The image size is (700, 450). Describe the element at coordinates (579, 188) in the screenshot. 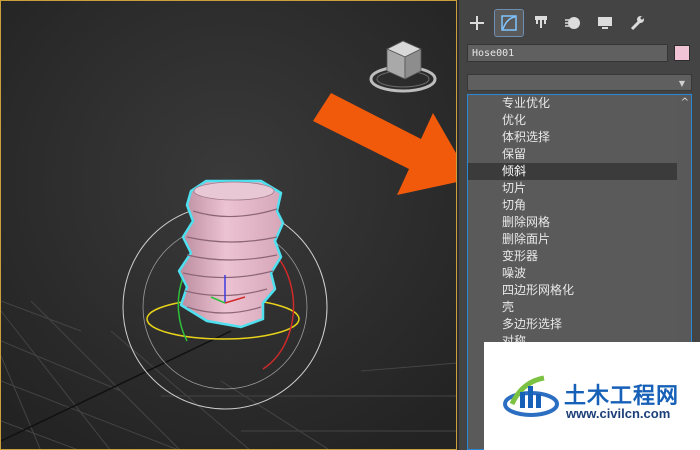

I see `modifier-list-item: 切片` at that location.